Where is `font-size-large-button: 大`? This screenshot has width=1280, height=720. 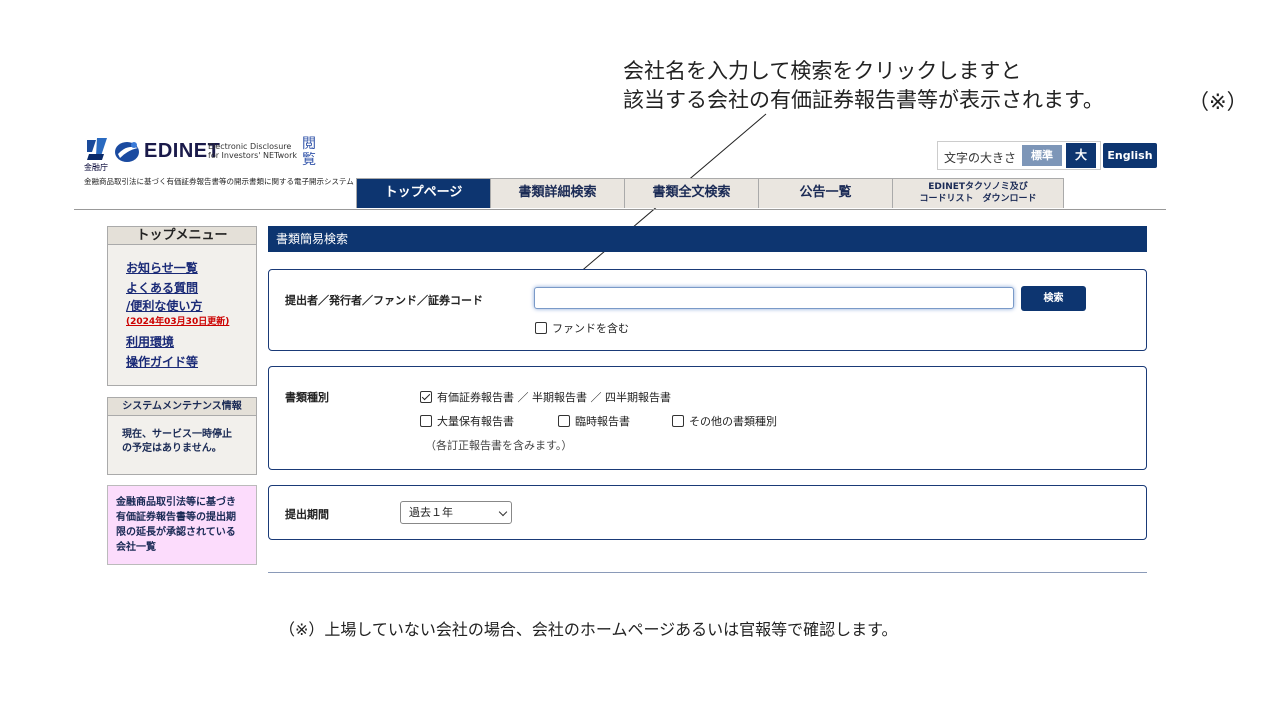
font-size-large-button: 大 is located at coordinates (1081, 155).